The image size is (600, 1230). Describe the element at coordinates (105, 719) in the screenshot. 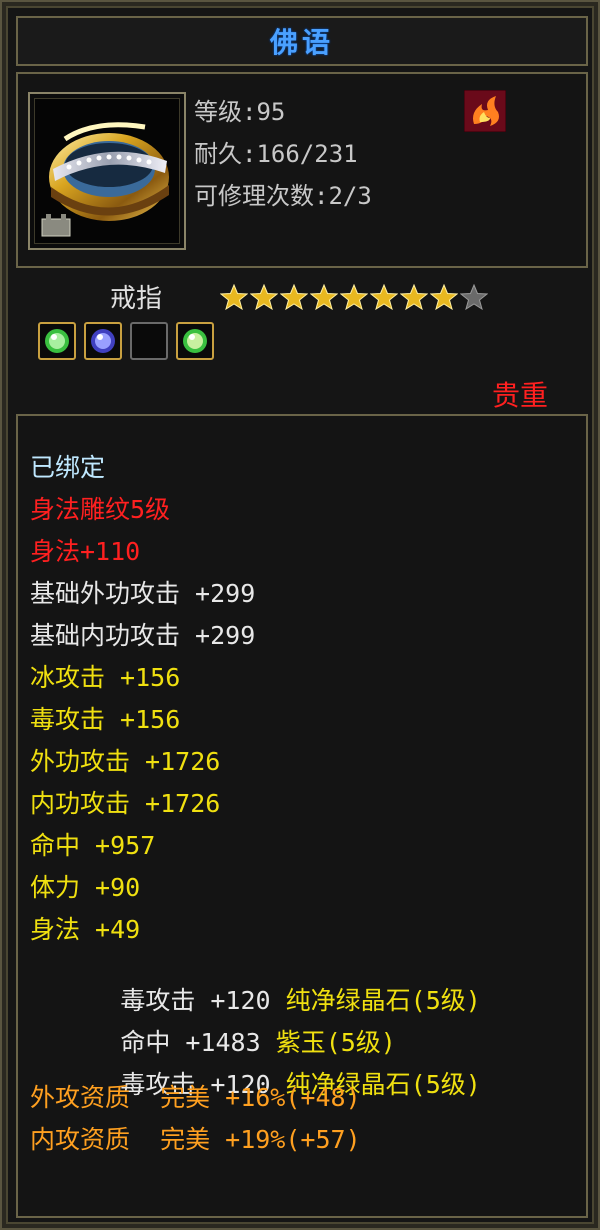

I see `attr-line: 毒攻击 +156` at that location.